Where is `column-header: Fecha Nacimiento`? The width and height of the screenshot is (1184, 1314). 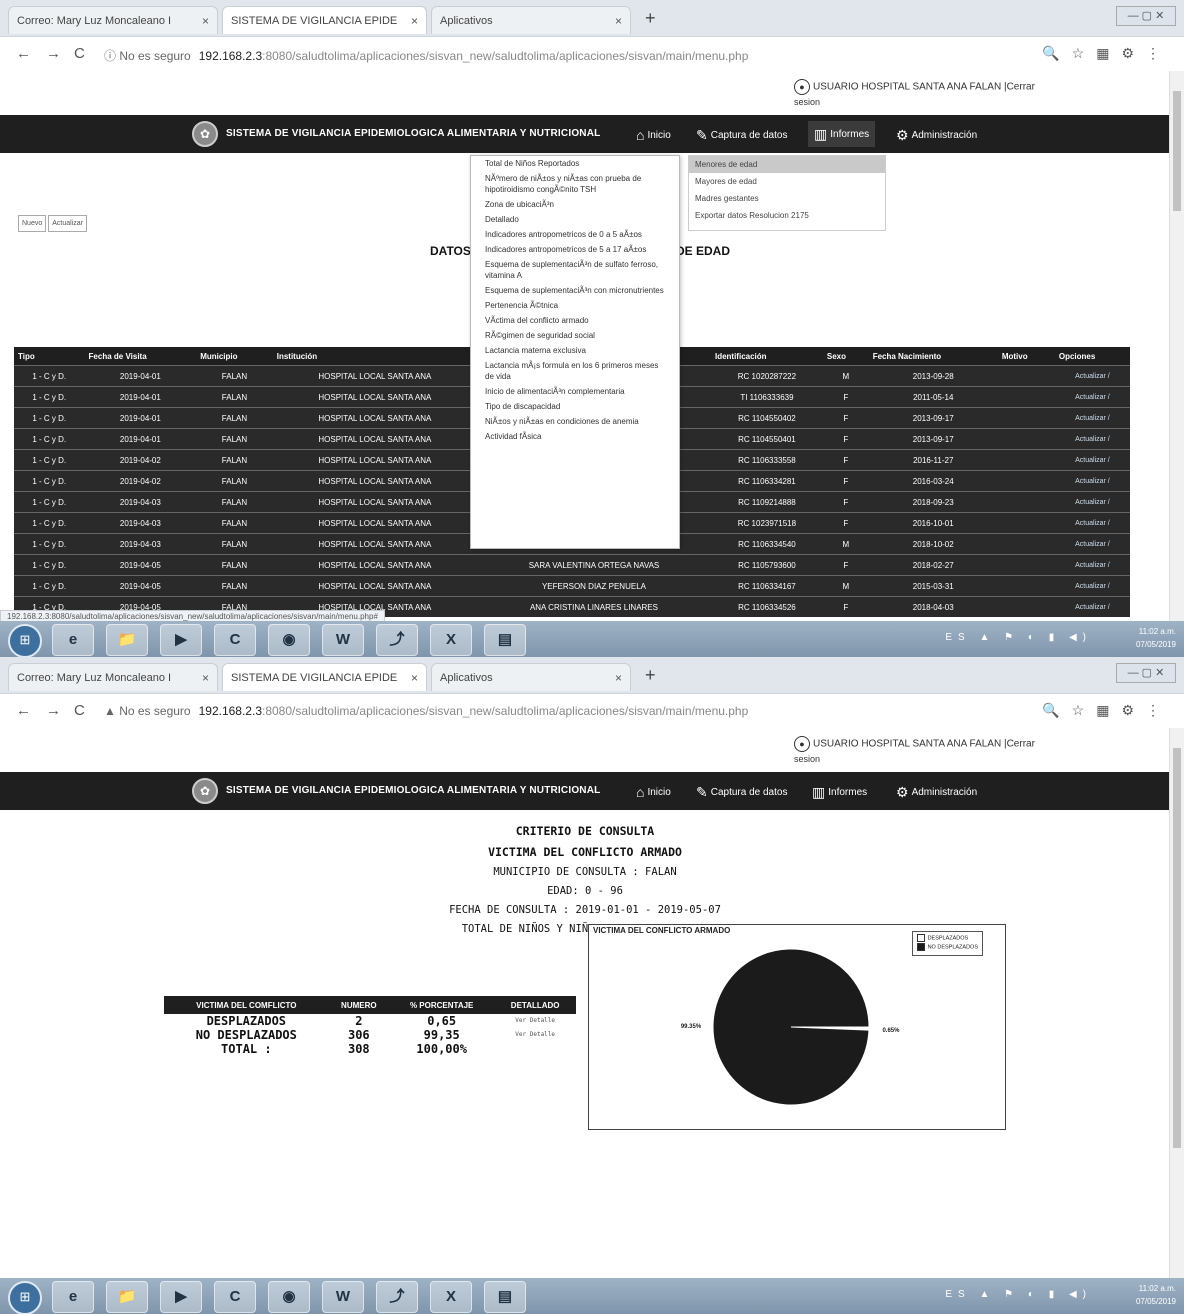 column-header: Fecha Nacimiento is located at coordinates (933, 356).